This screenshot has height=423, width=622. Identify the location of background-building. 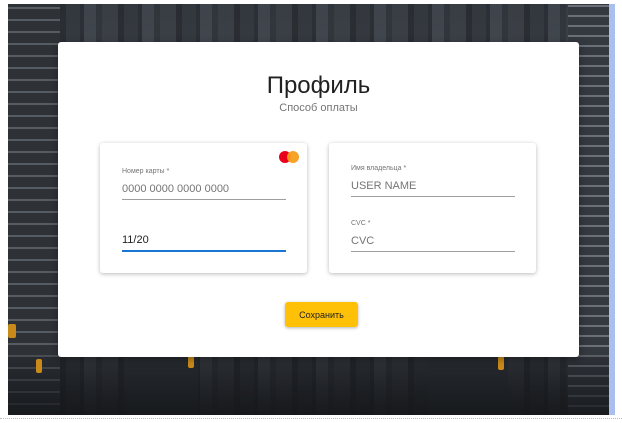
(34, 209).